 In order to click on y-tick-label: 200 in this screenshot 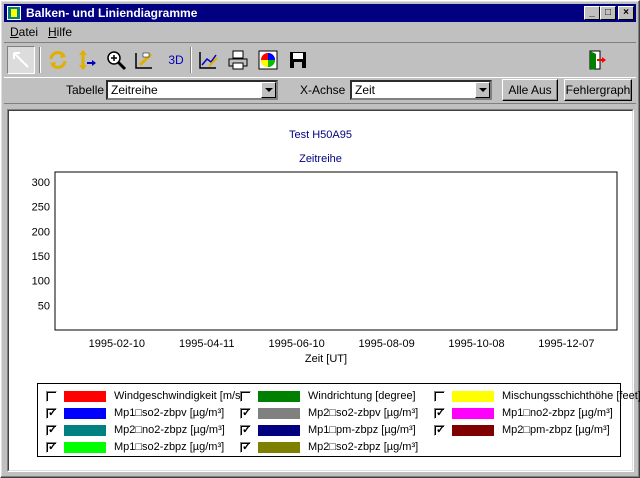, I will do `click(41, 232)`.